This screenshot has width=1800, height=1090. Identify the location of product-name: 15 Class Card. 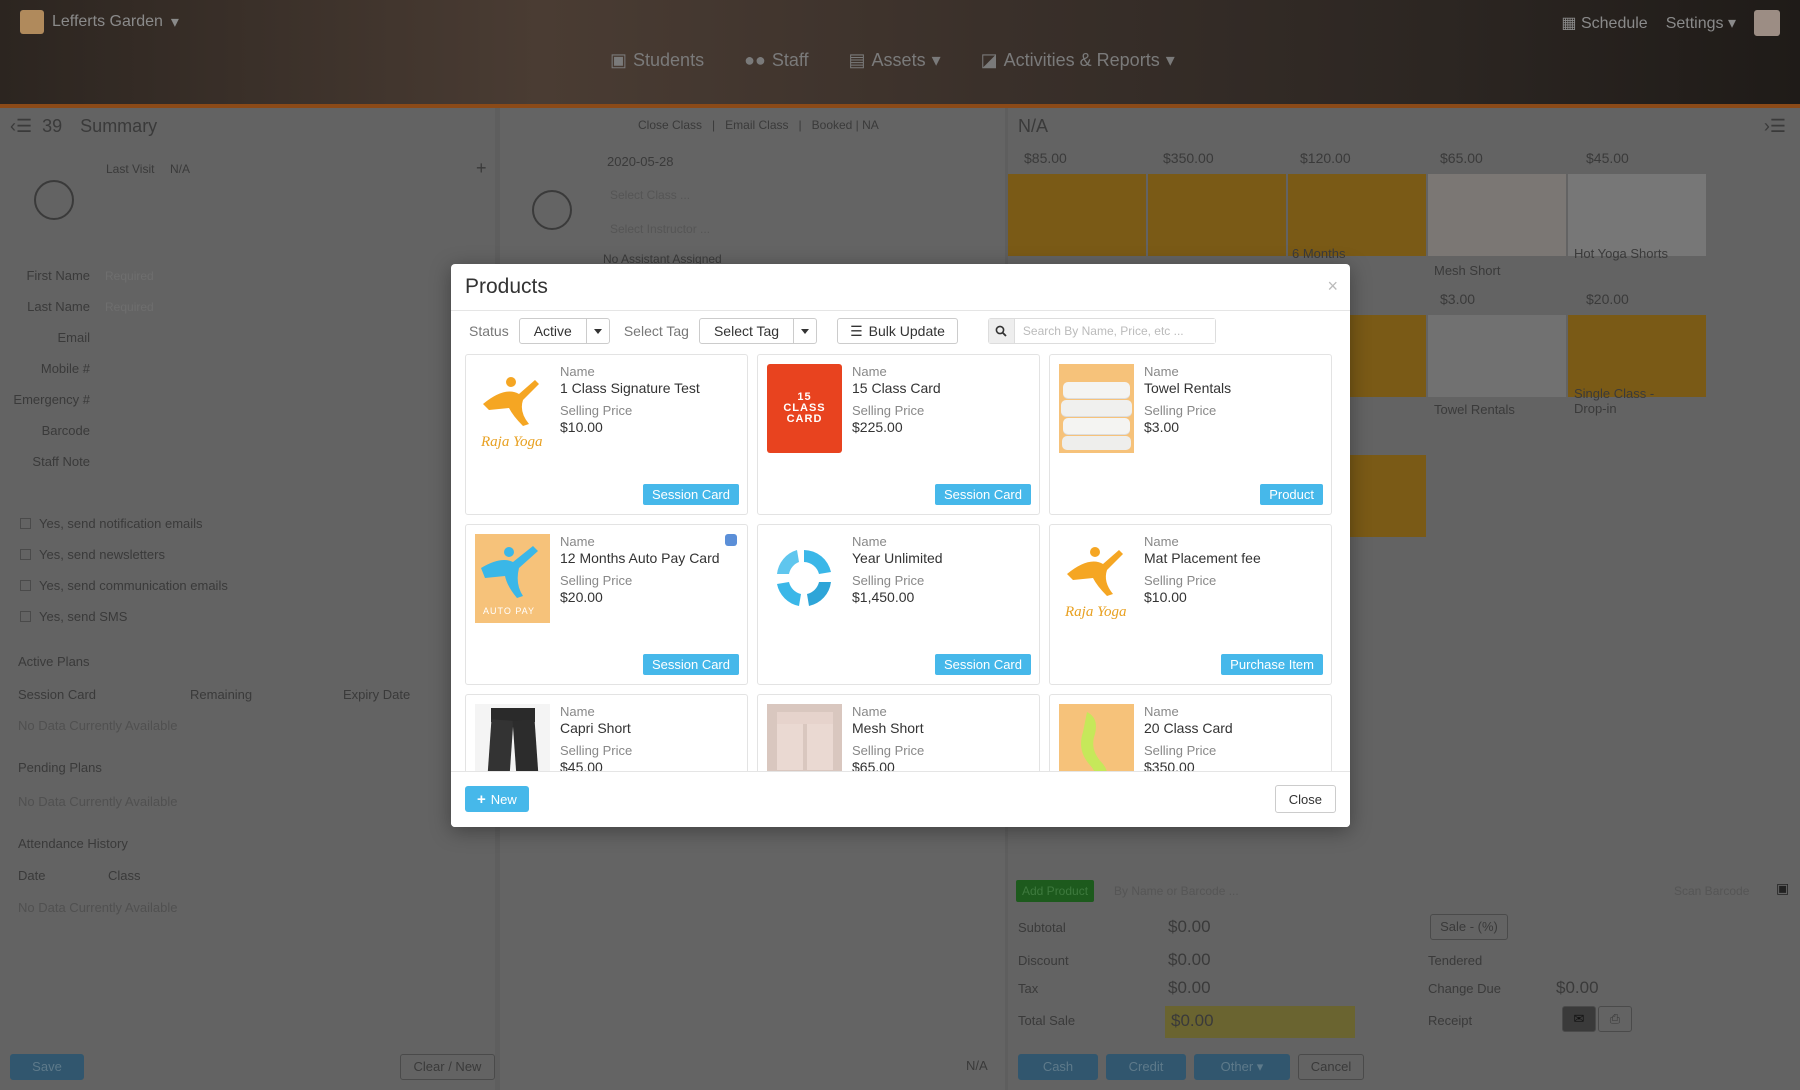
(896, 388).